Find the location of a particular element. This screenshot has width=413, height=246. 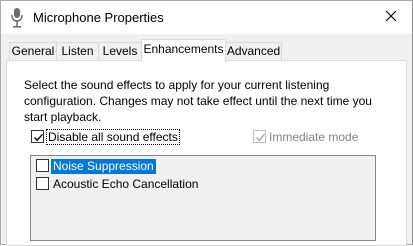

tab-general: General is located at coordinates (33, 51).